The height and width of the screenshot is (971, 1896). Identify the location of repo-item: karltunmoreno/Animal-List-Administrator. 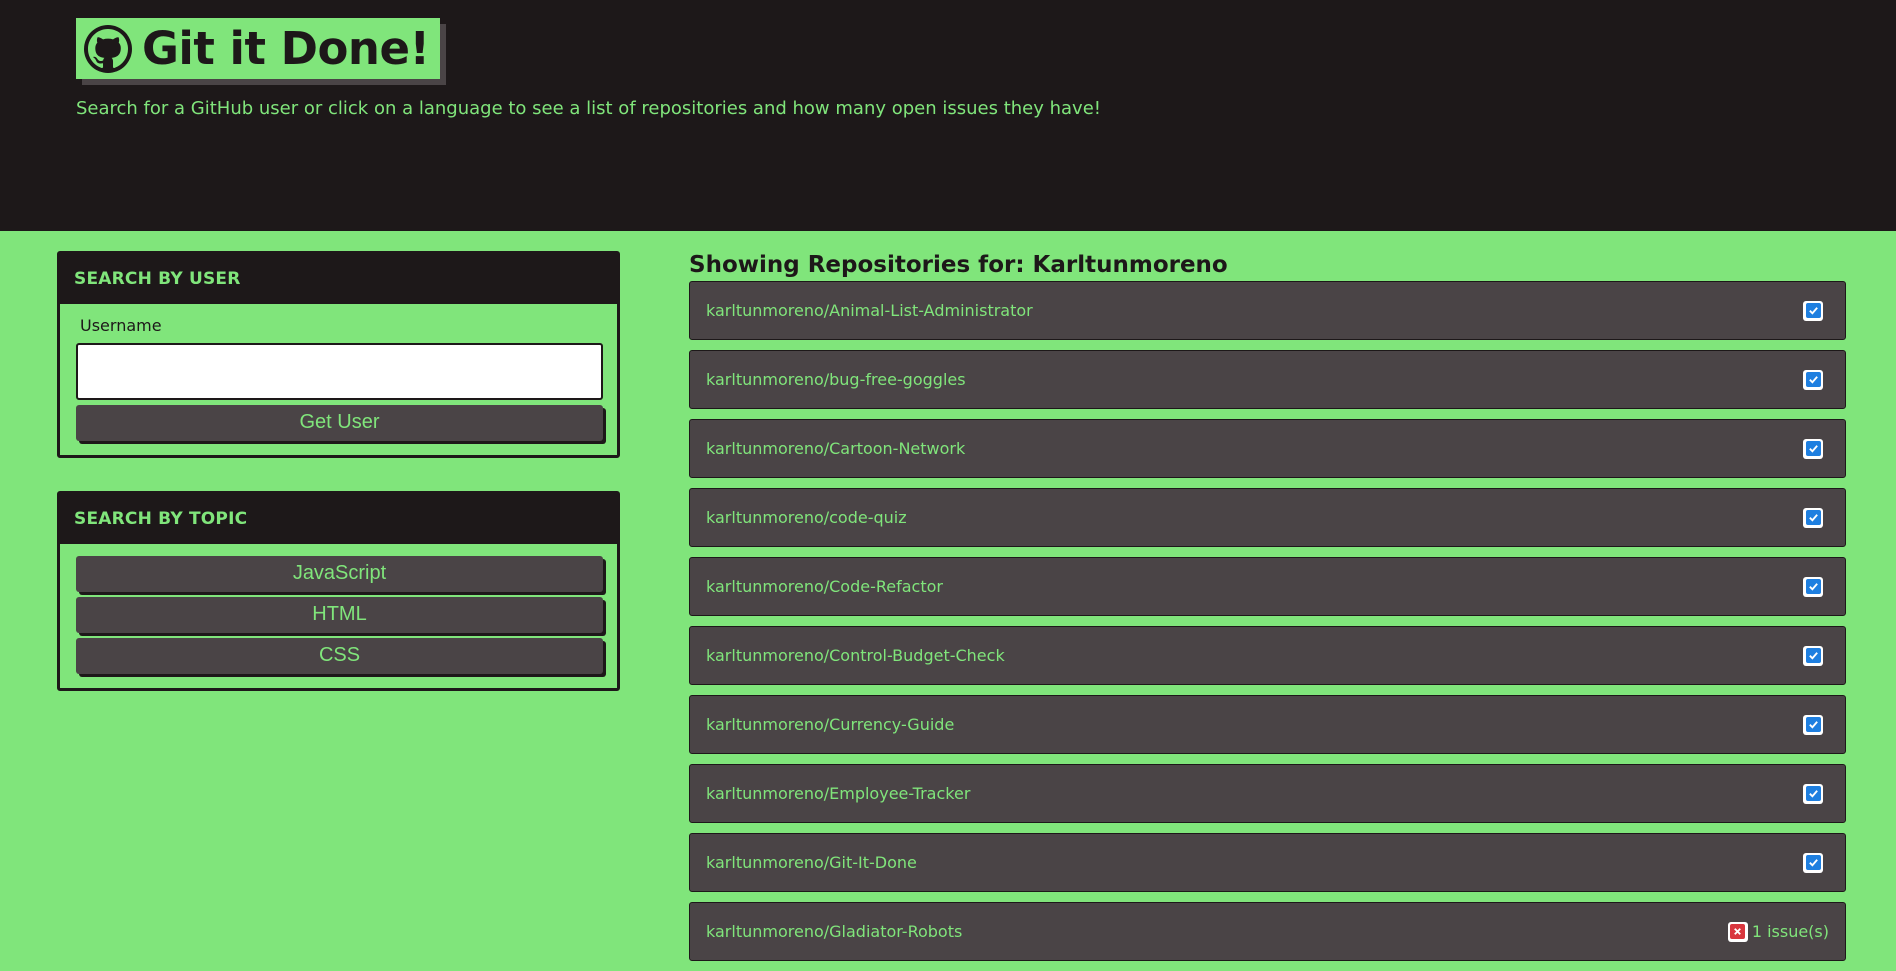
(1267, 310).